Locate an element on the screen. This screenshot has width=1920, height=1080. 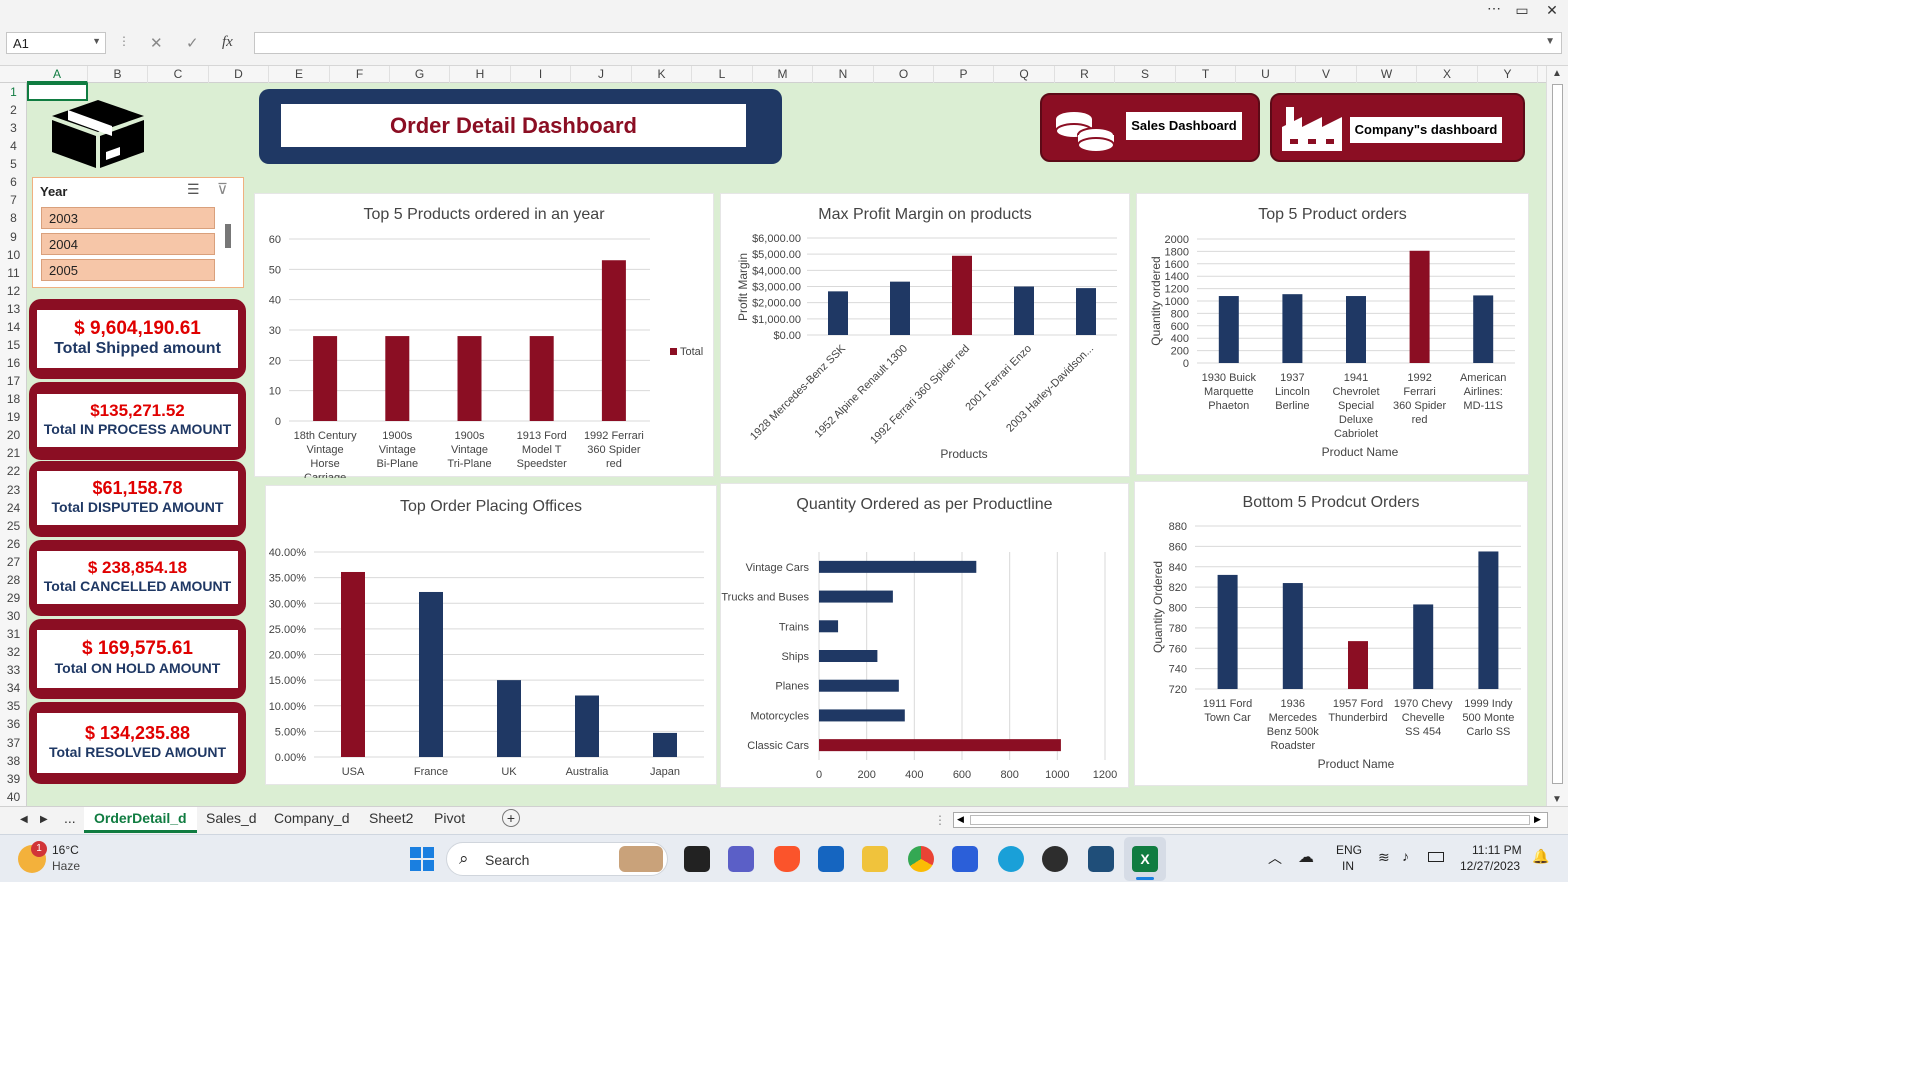
tab-sheet2: Sheet2 is located at coordinates (391, 818).